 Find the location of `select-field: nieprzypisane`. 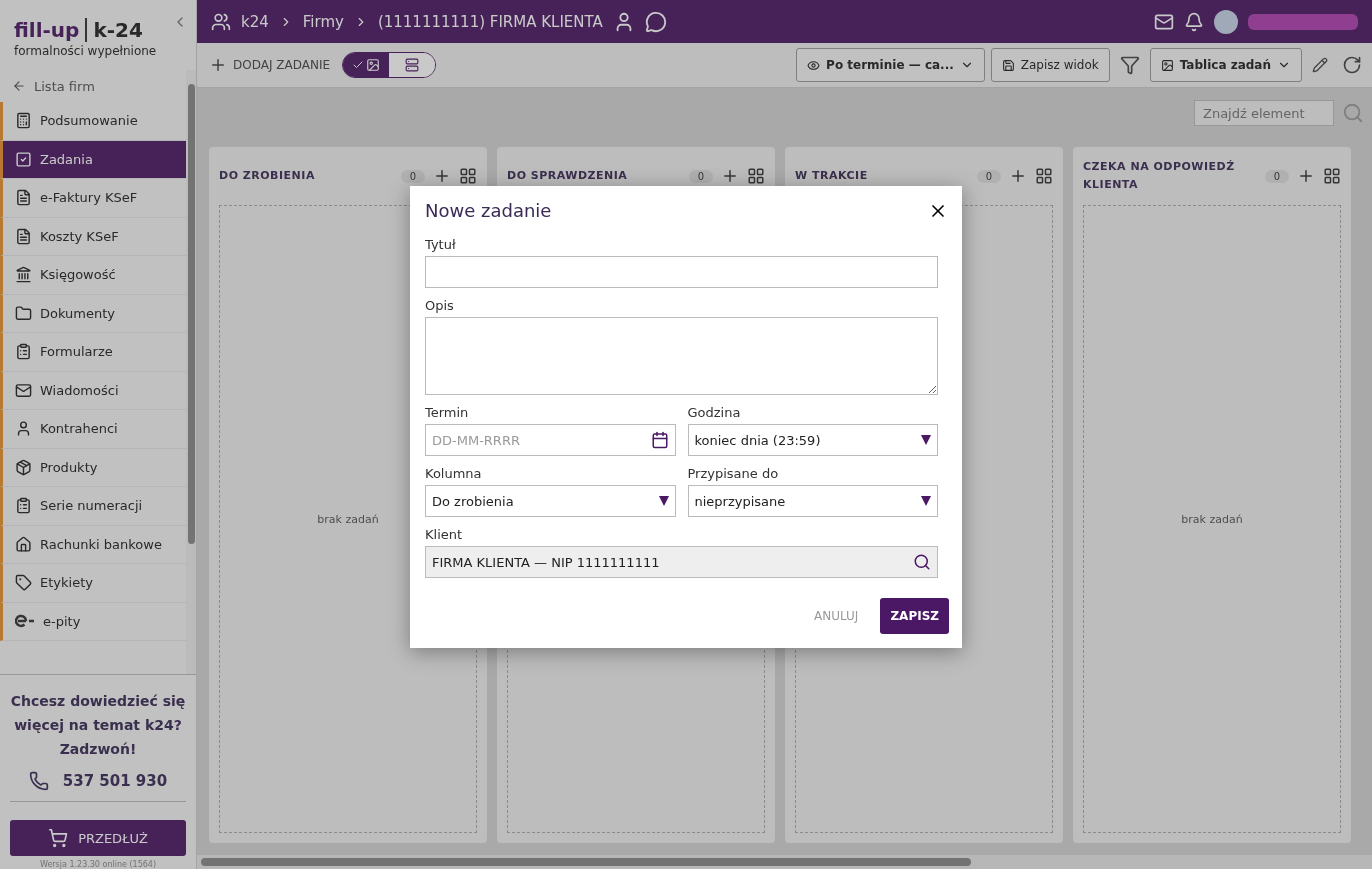

select-field: nieprzypisane is located at coordinates (812, 501).